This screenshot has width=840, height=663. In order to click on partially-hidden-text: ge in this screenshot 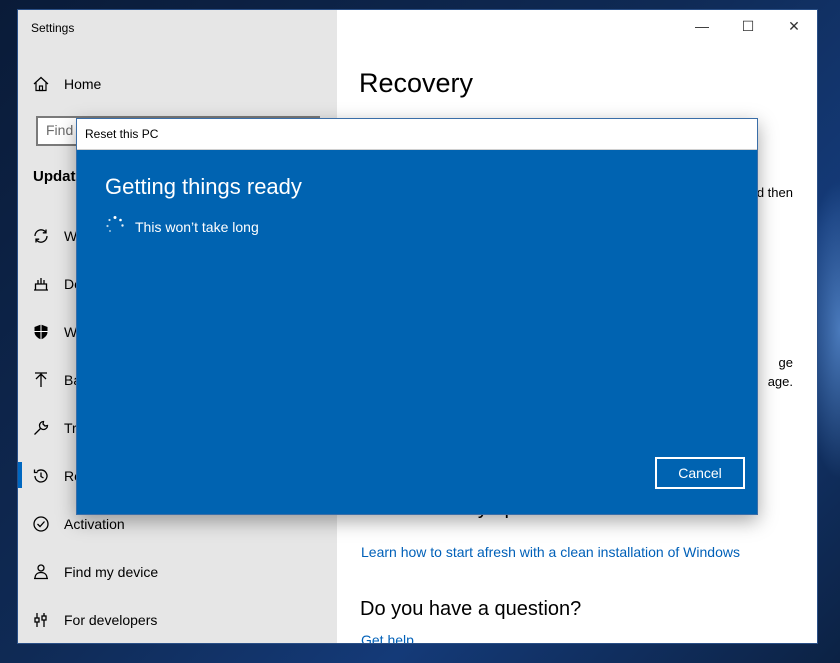, I will do `click(785, 362)`.